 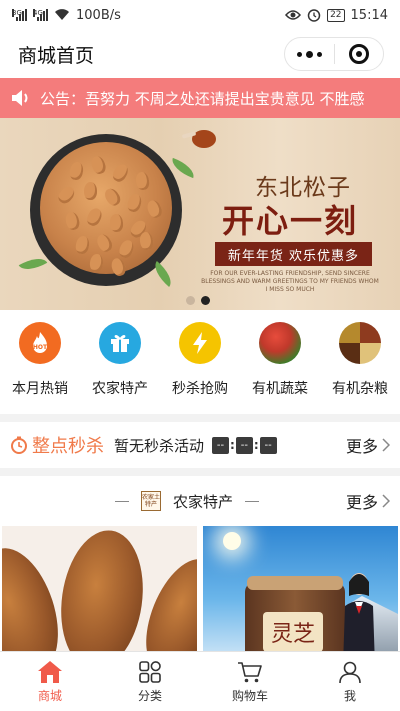 What do you see at coordinates (40, 347) in the screenshot?
I see `svg-text: HOT` at bounding box center [40, 347].